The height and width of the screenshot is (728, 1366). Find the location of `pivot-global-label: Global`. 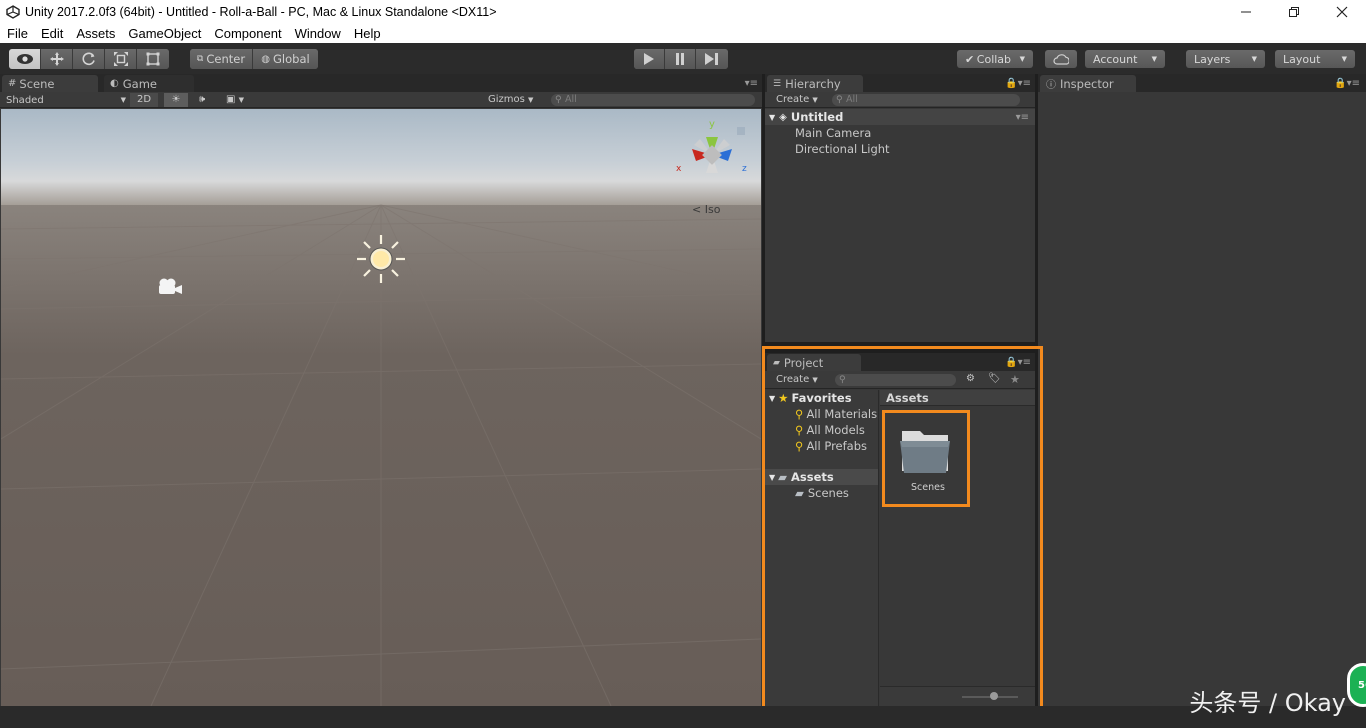

pivot-global-label: Global is located at coordinates (291, 59).